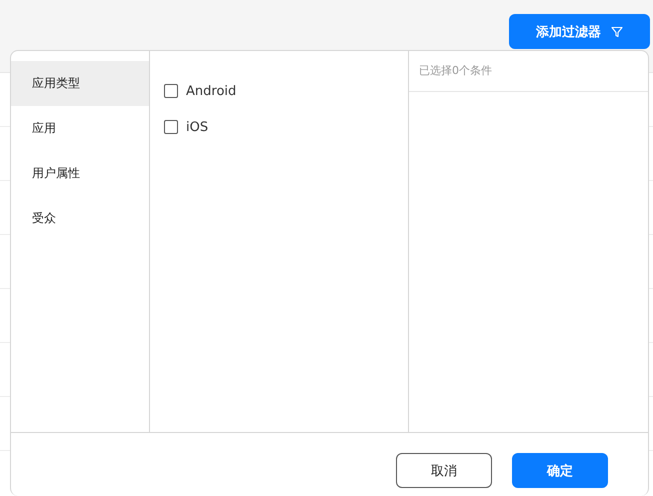 The width and height of the screenshot is (653, 496). What do you see at coordinates (80, 128) in the screenshot?
I see `category-item: 应用` at bounding box center [80, 128].